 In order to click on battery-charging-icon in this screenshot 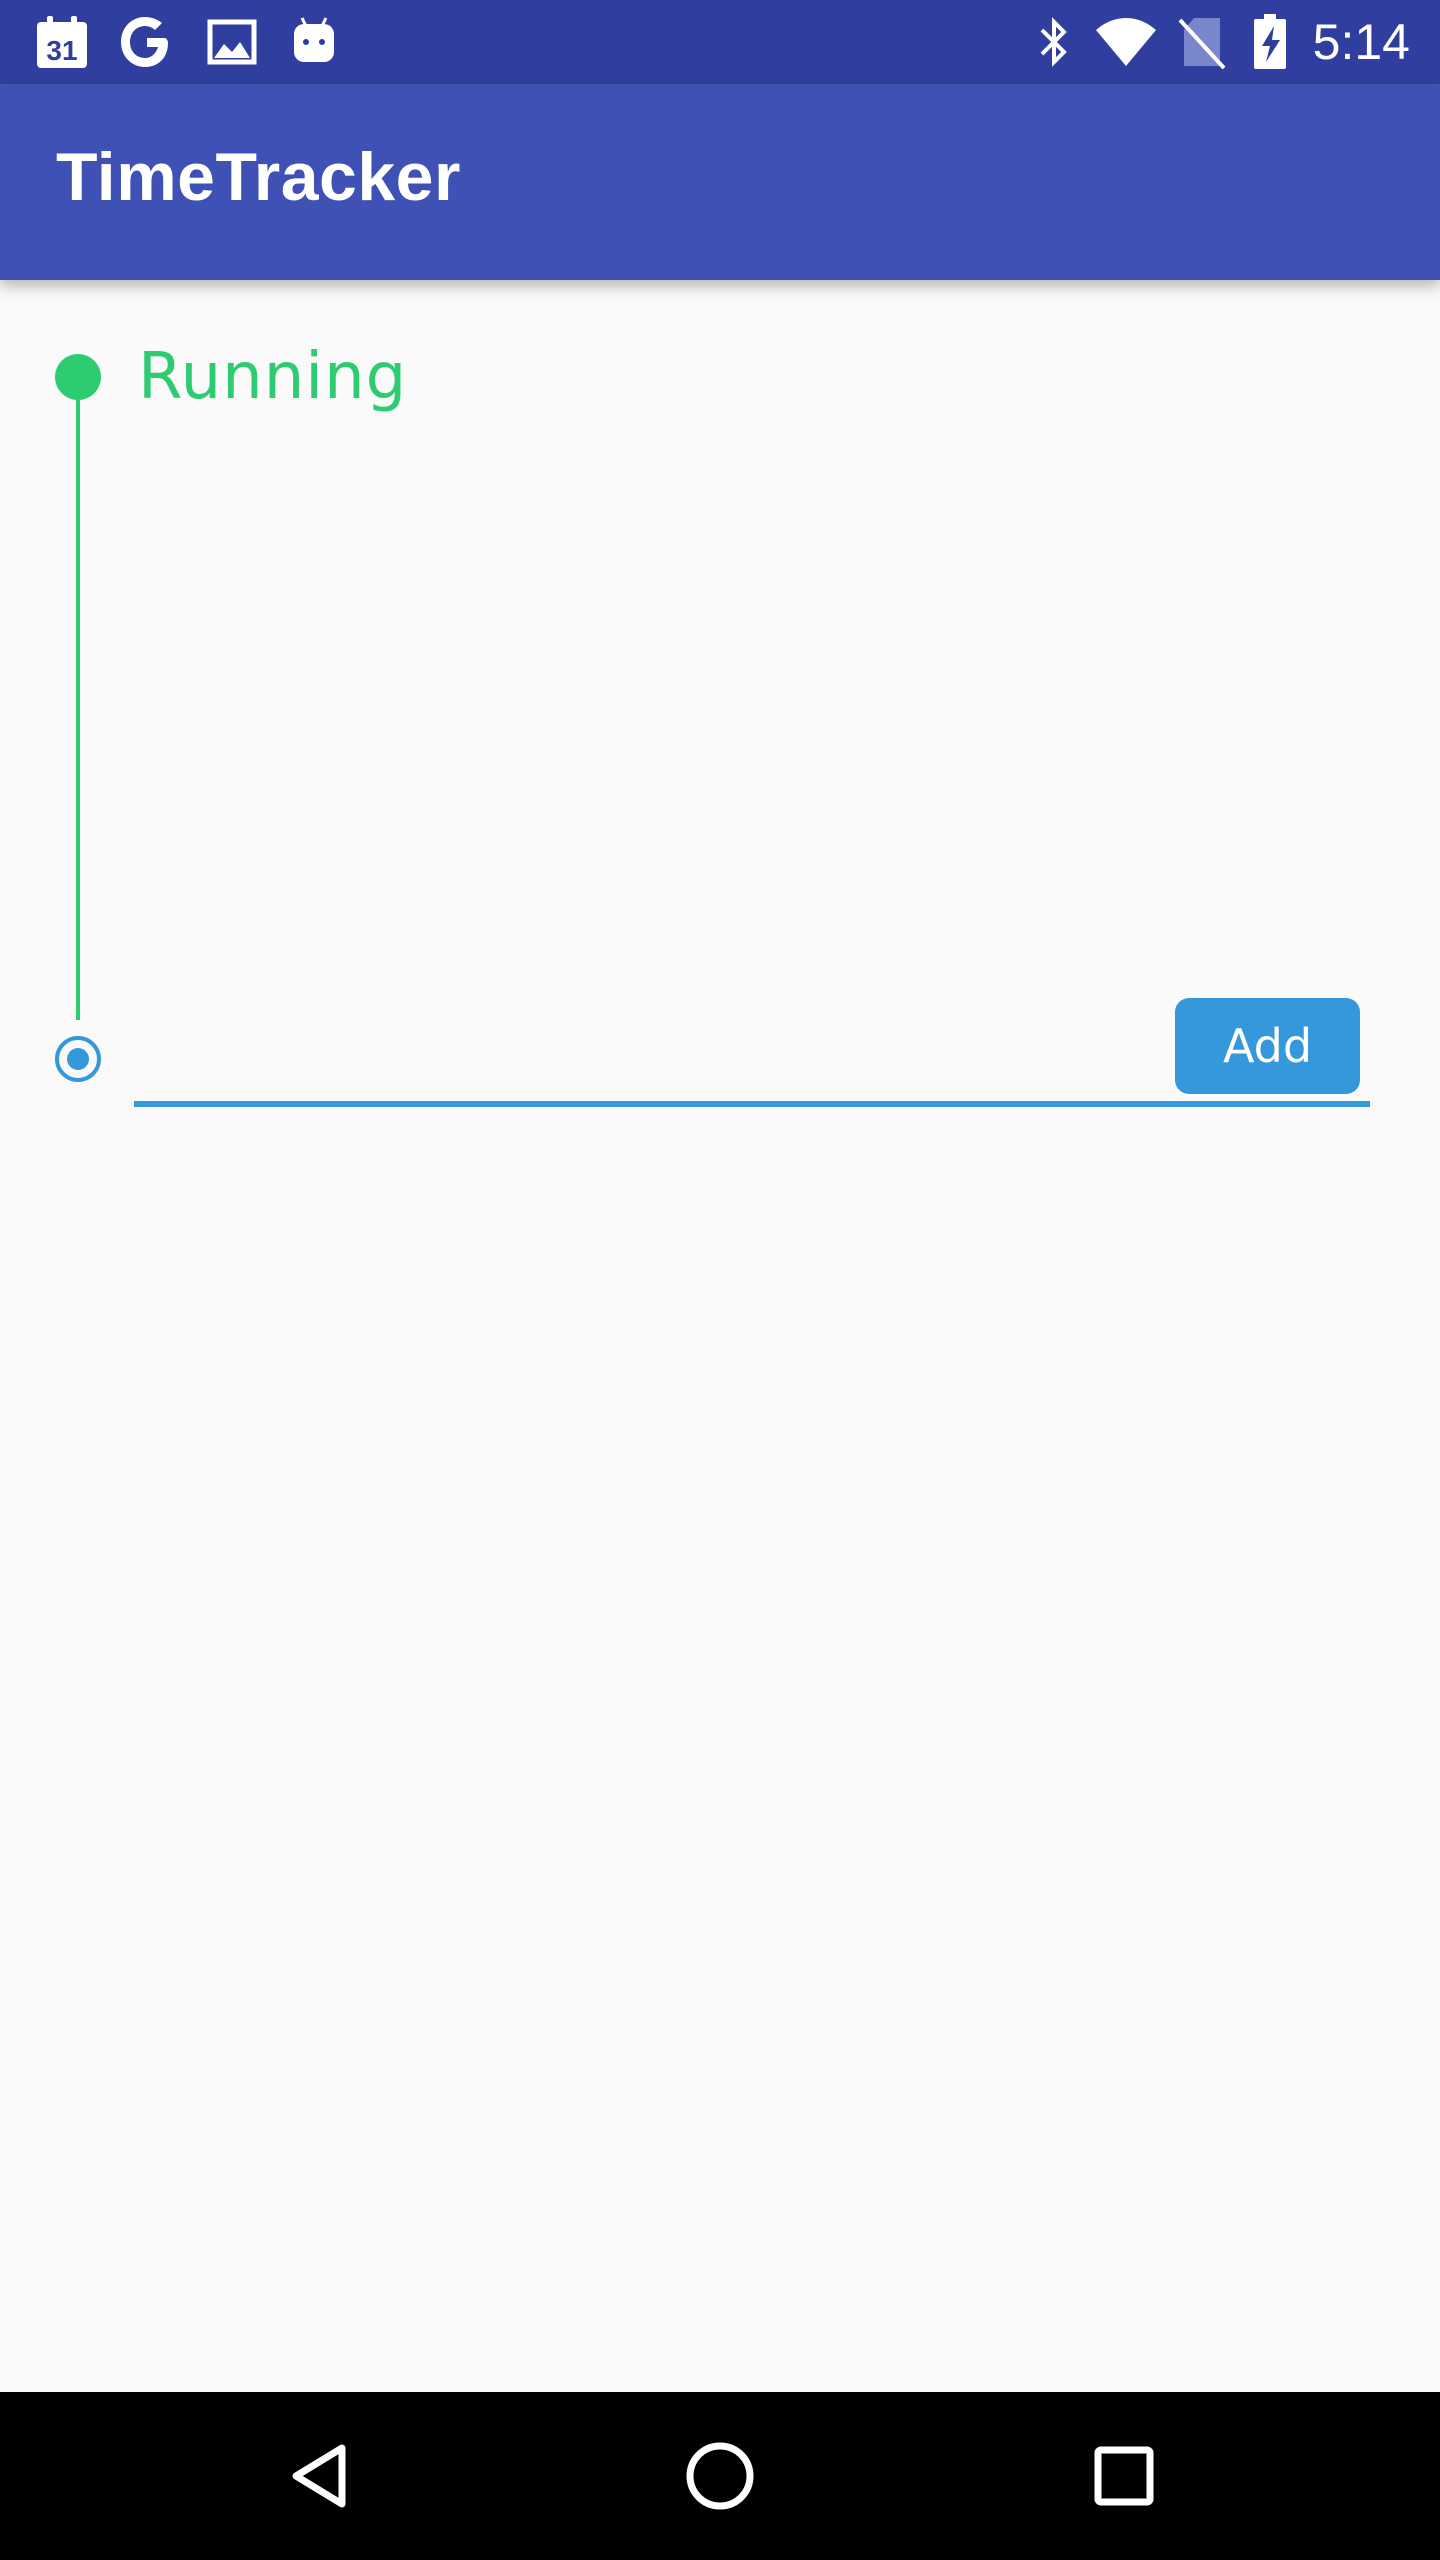, I will do `click(1270, 41)`.